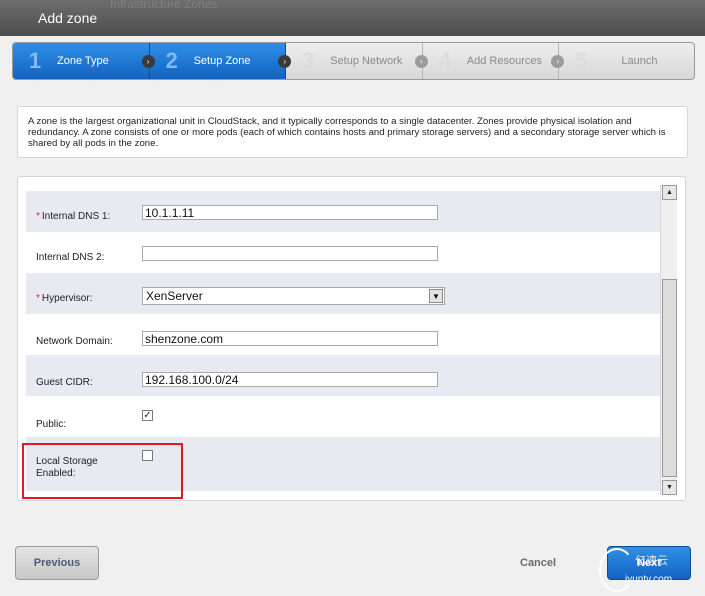 Image resolution: width=705 pixels, height=596 pixels. I want to click on local-storage-highlight-box, so click(102, 471).